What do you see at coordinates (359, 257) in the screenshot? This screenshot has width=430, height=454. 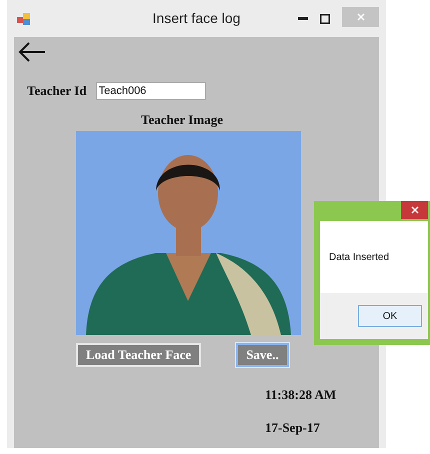 I see `message-text: Data Inserted` at bounding box center [359, 257].